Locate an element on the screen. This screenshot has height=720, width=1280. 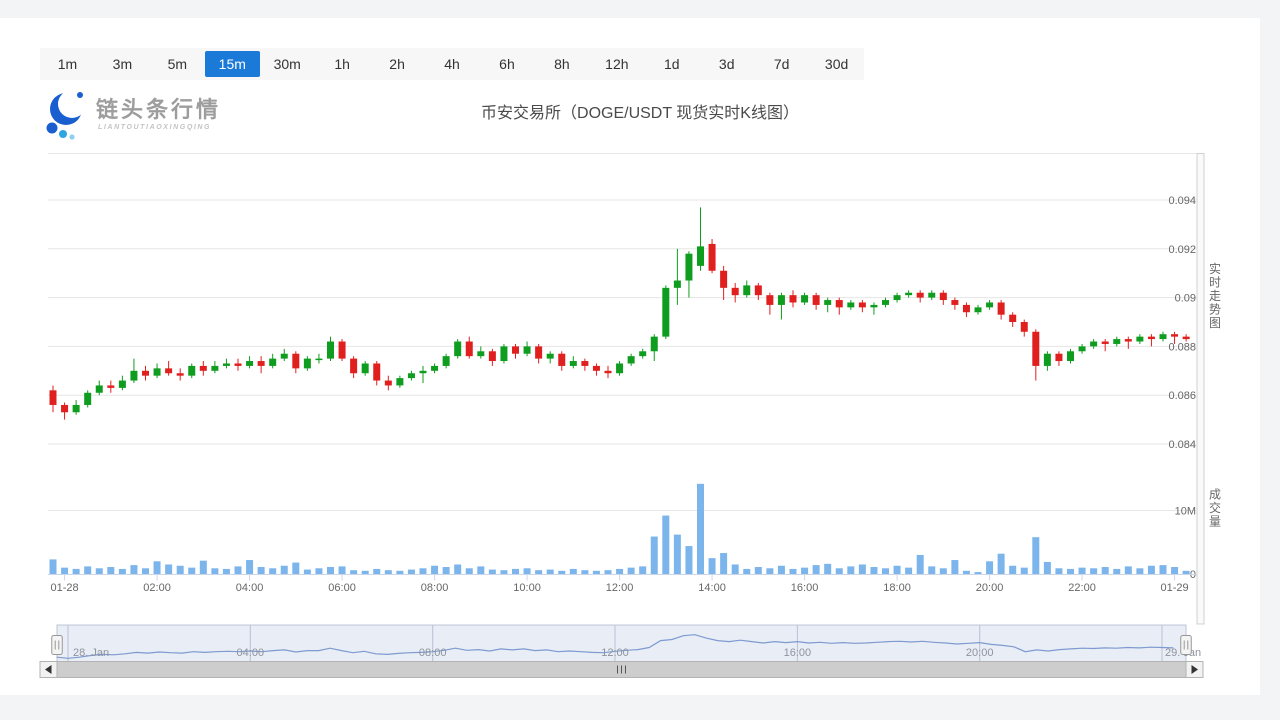
timeframe-button-30m: 30m is located at coordinates (287, 64).